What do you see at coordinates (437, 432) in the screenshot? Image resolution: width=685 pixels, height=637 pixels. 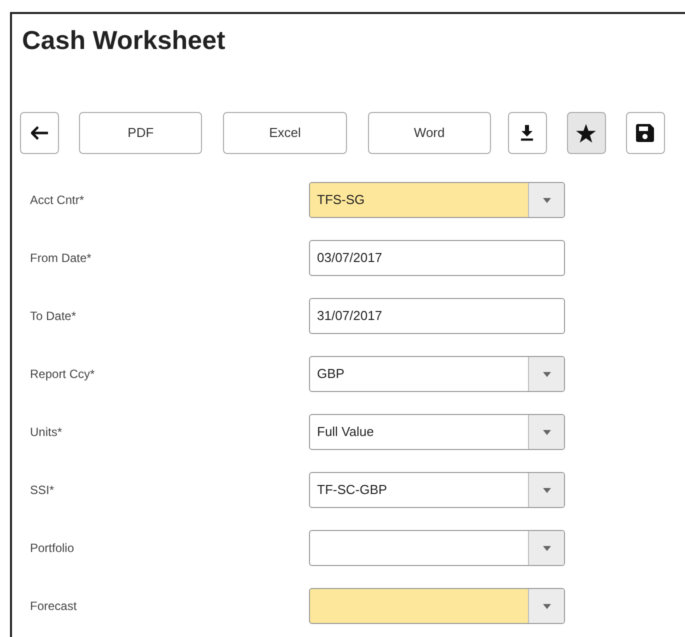 I see `dropdown-field: Full Value` at bounding box center [437, 432].